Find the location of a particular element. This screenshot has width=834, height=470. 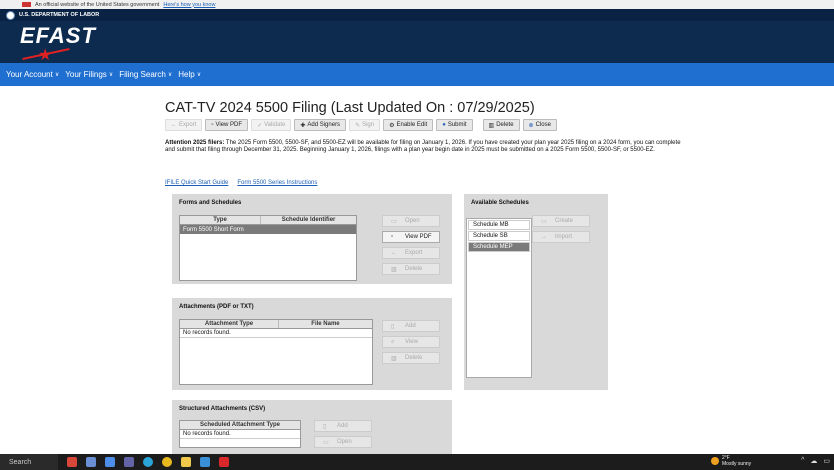

add-signers-button: ✚ Add Signers is located at coordinates (320, 125).